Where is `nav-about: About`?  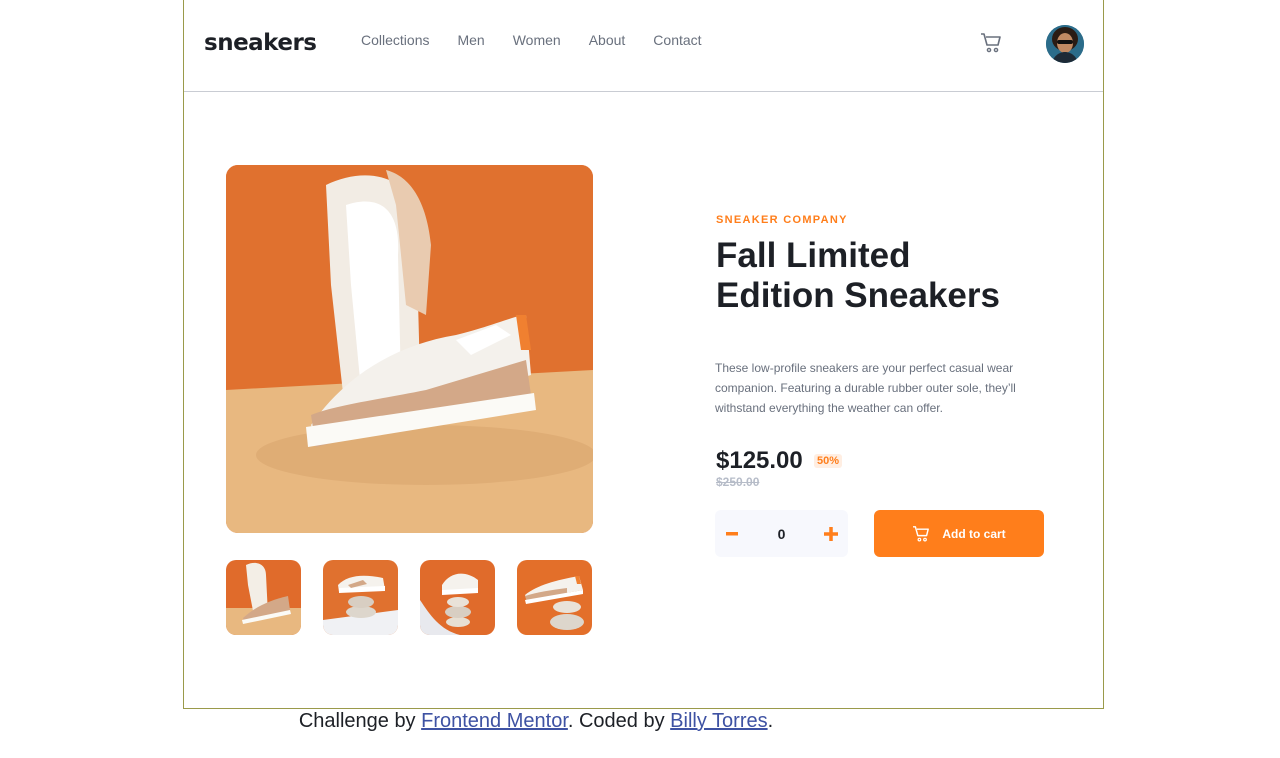
nav-about: About is located at coordinates (607, 40).